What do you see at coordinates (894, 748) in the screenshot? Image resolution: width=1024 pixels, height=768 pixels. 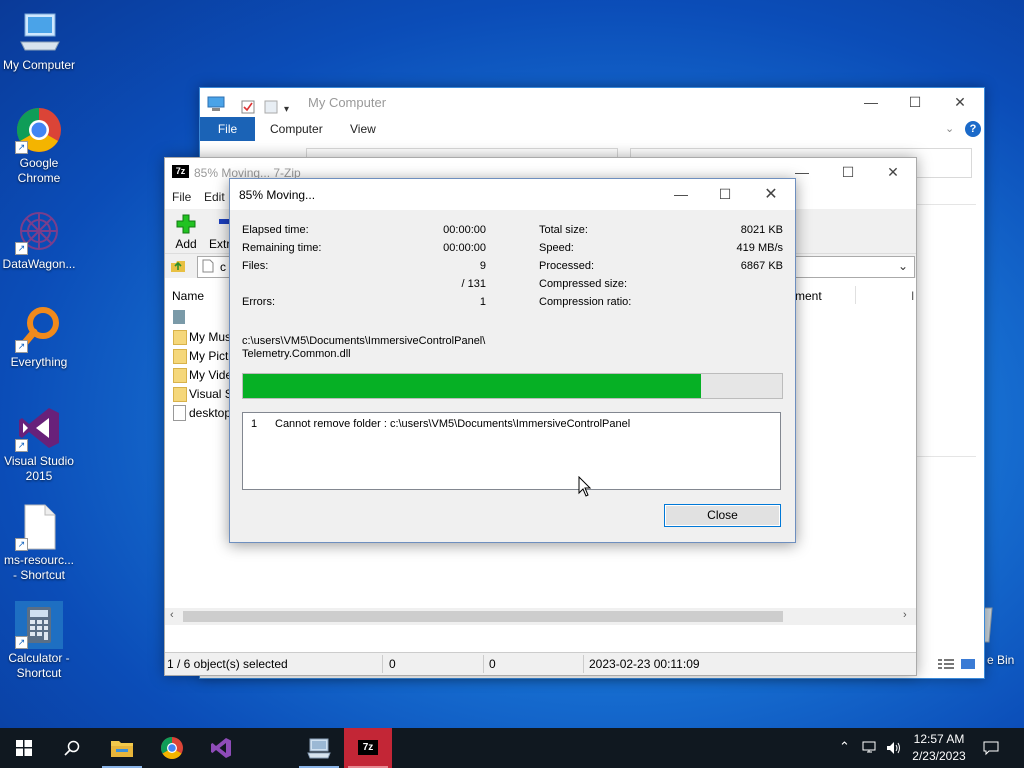 I see `volume-icon` at bounding box center [894, 748].